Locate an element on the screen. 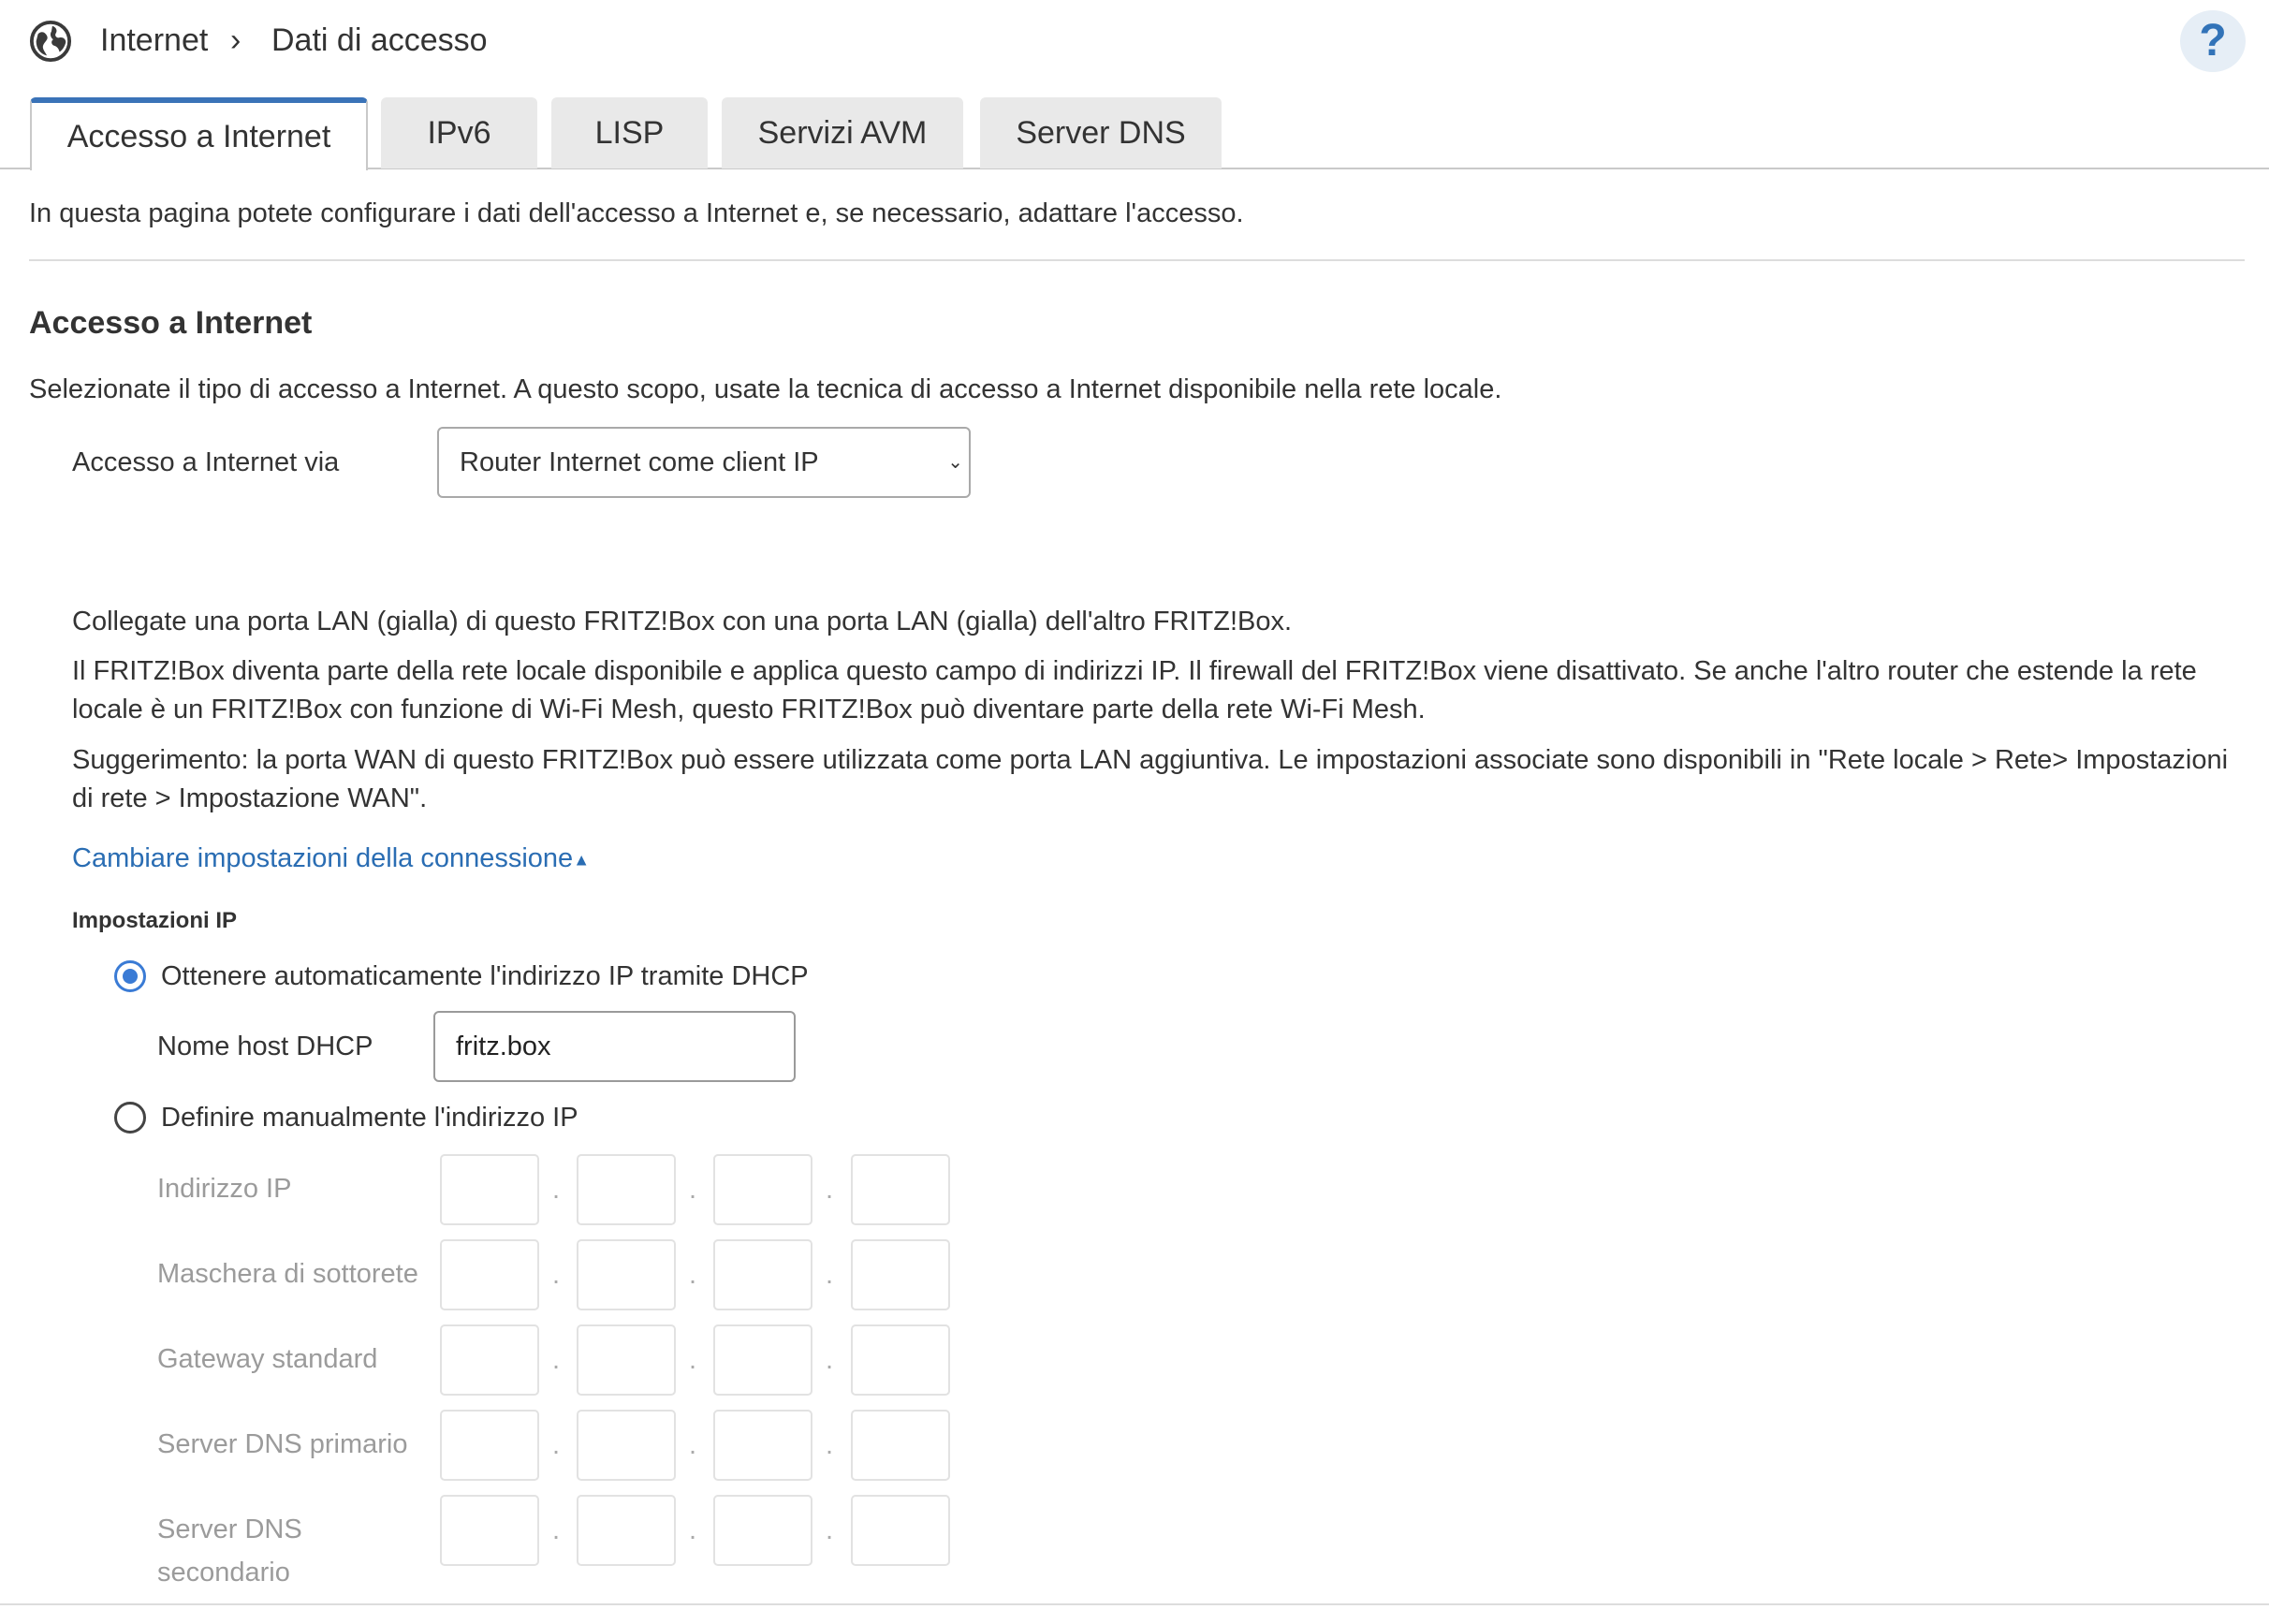 This screenshot has height=1624, width=2269. ip-address-label: Indirizzo IP is located at coordinates (224, 1189).